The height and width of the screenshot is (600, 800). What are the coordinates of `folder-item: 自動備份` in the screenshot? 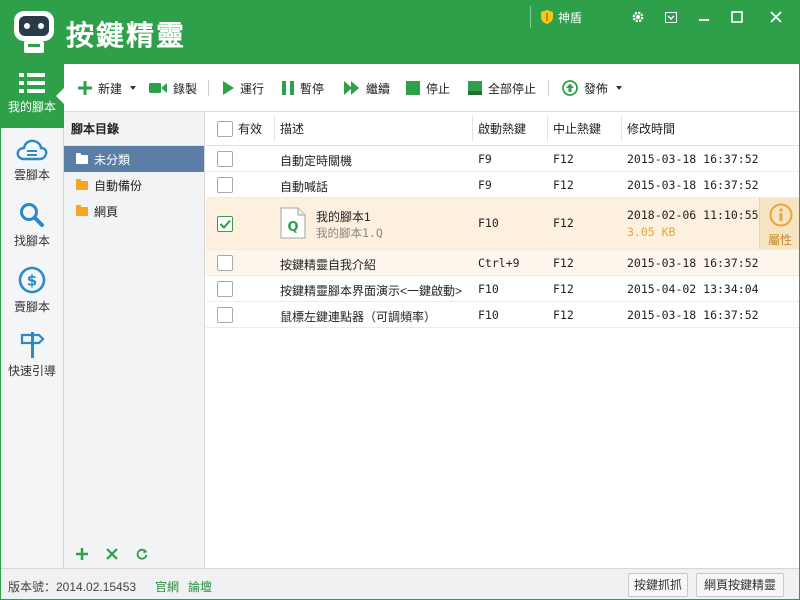 It's located at (134, 185).